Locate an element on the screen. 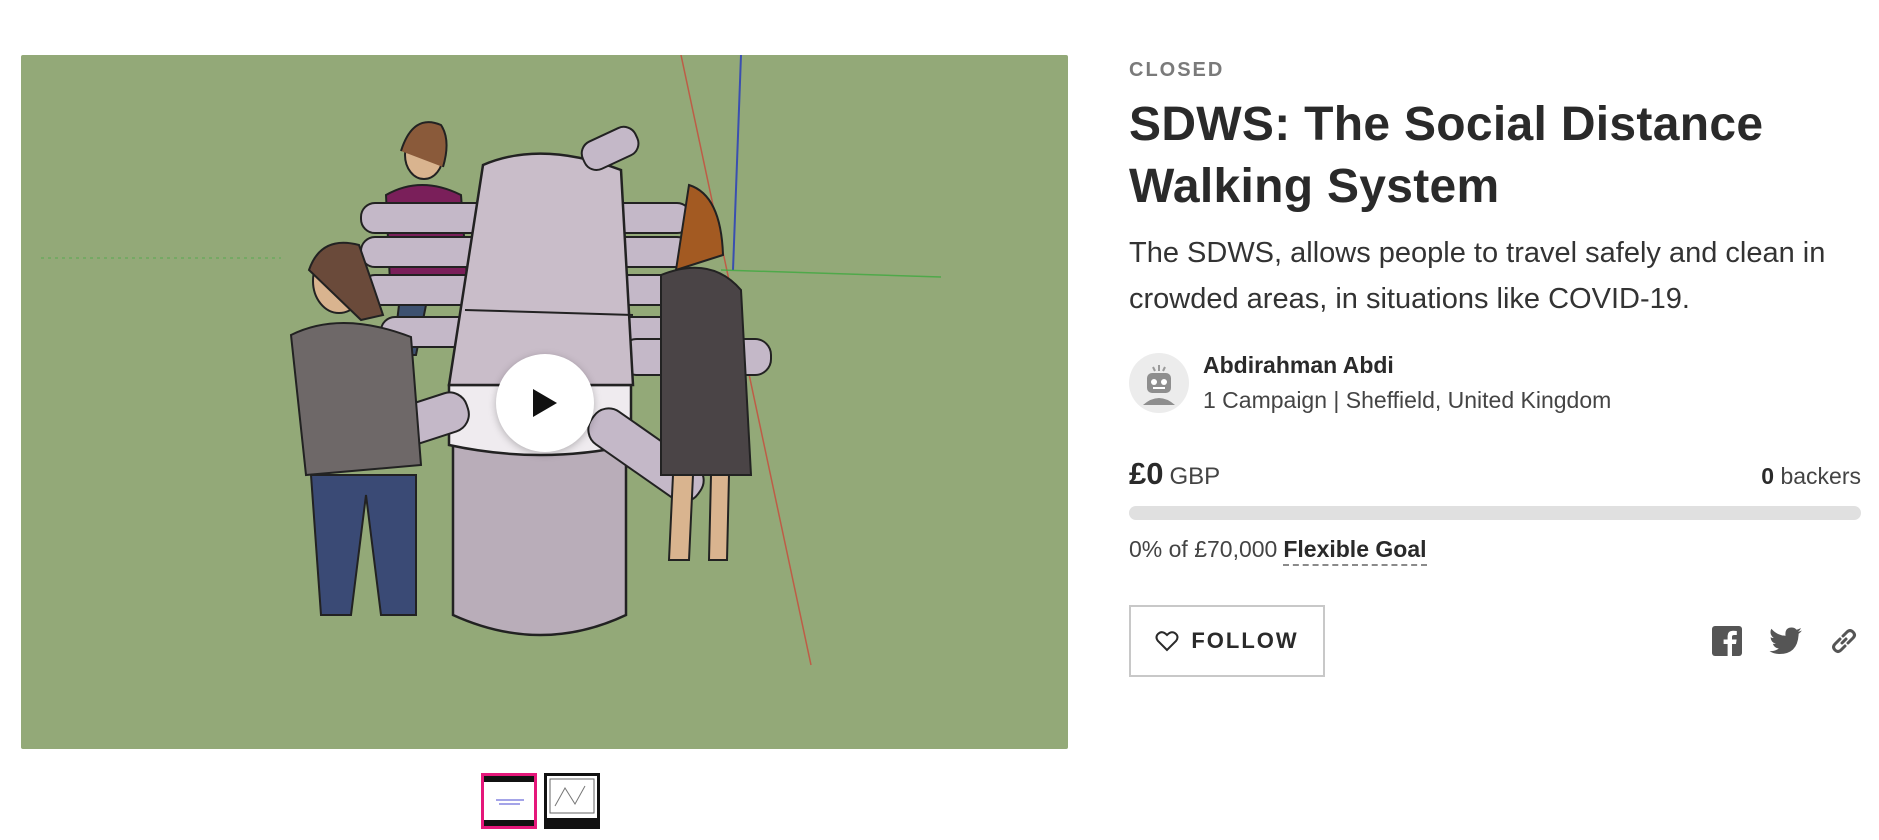  thumbnail-2-image is located at coordinates (572, 802).